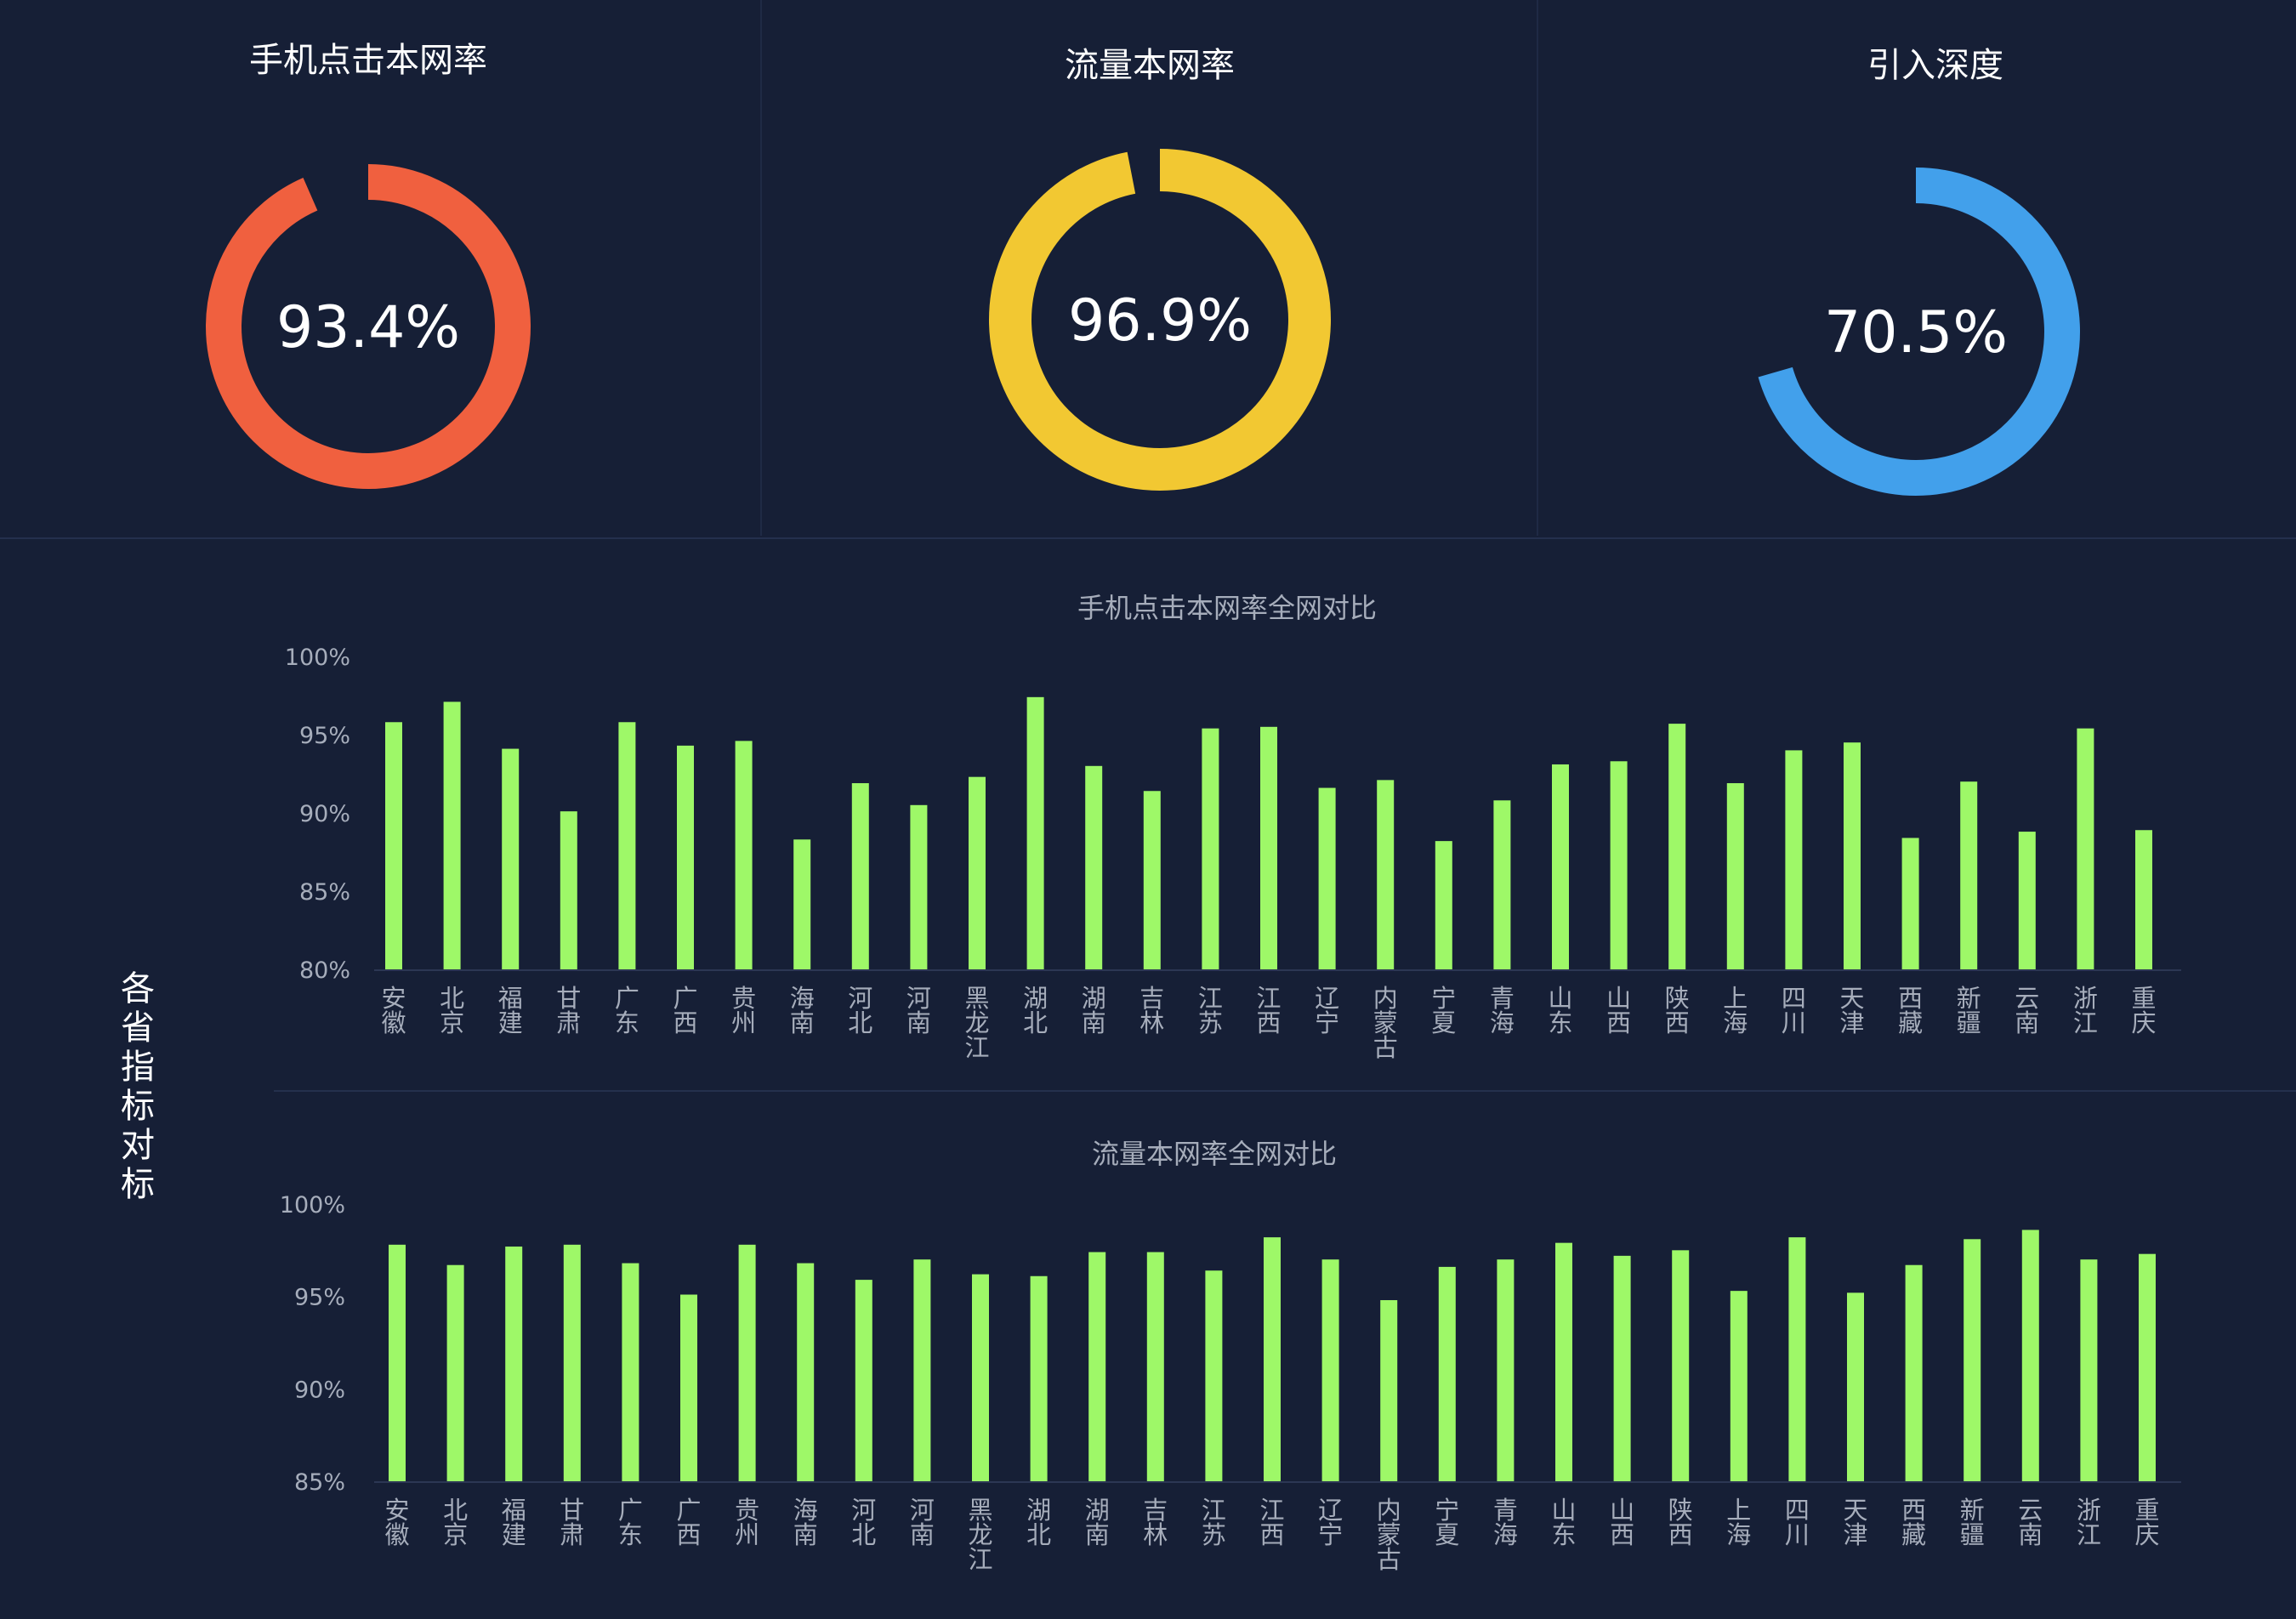 The height and width of the screenshot is (1619, 2296). What do you see at coordinates (1916, 271) in the screenshot?
I see `gauge-3: 引入深度 70.5%` at bounding box center [1916, 271].